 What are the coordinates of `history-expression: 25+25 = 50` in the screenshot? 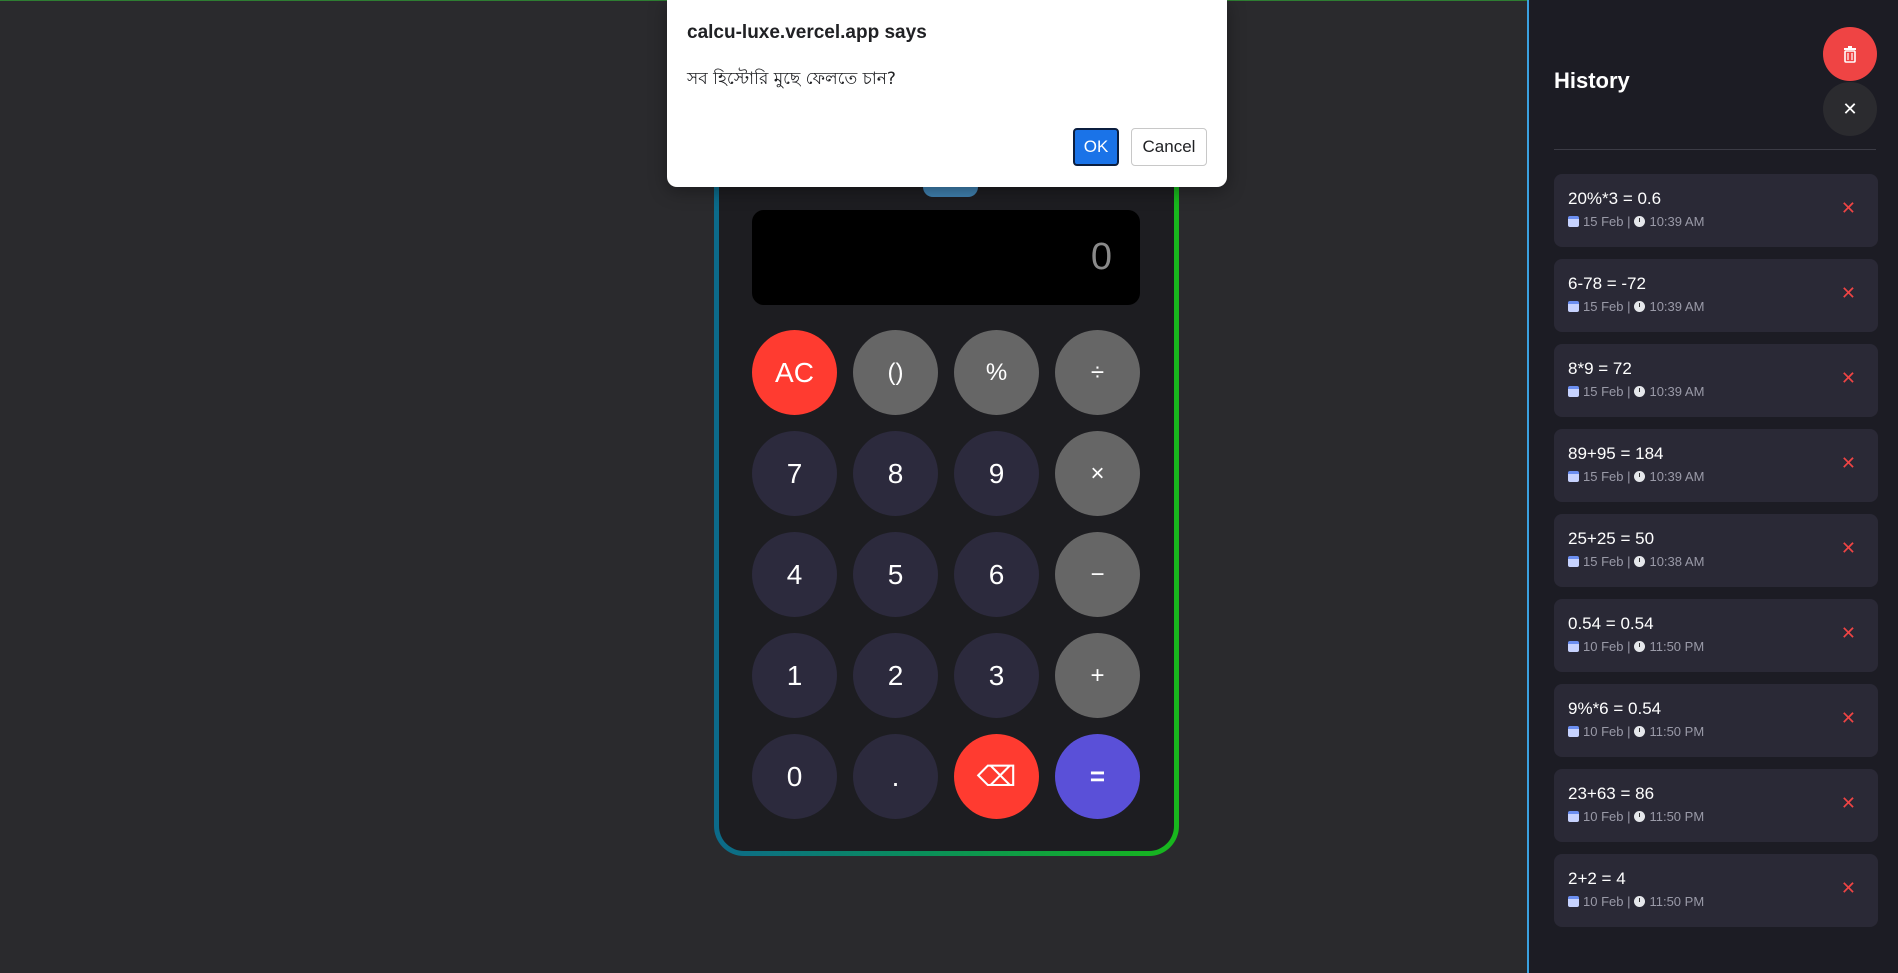 It's located at (1611, 538).